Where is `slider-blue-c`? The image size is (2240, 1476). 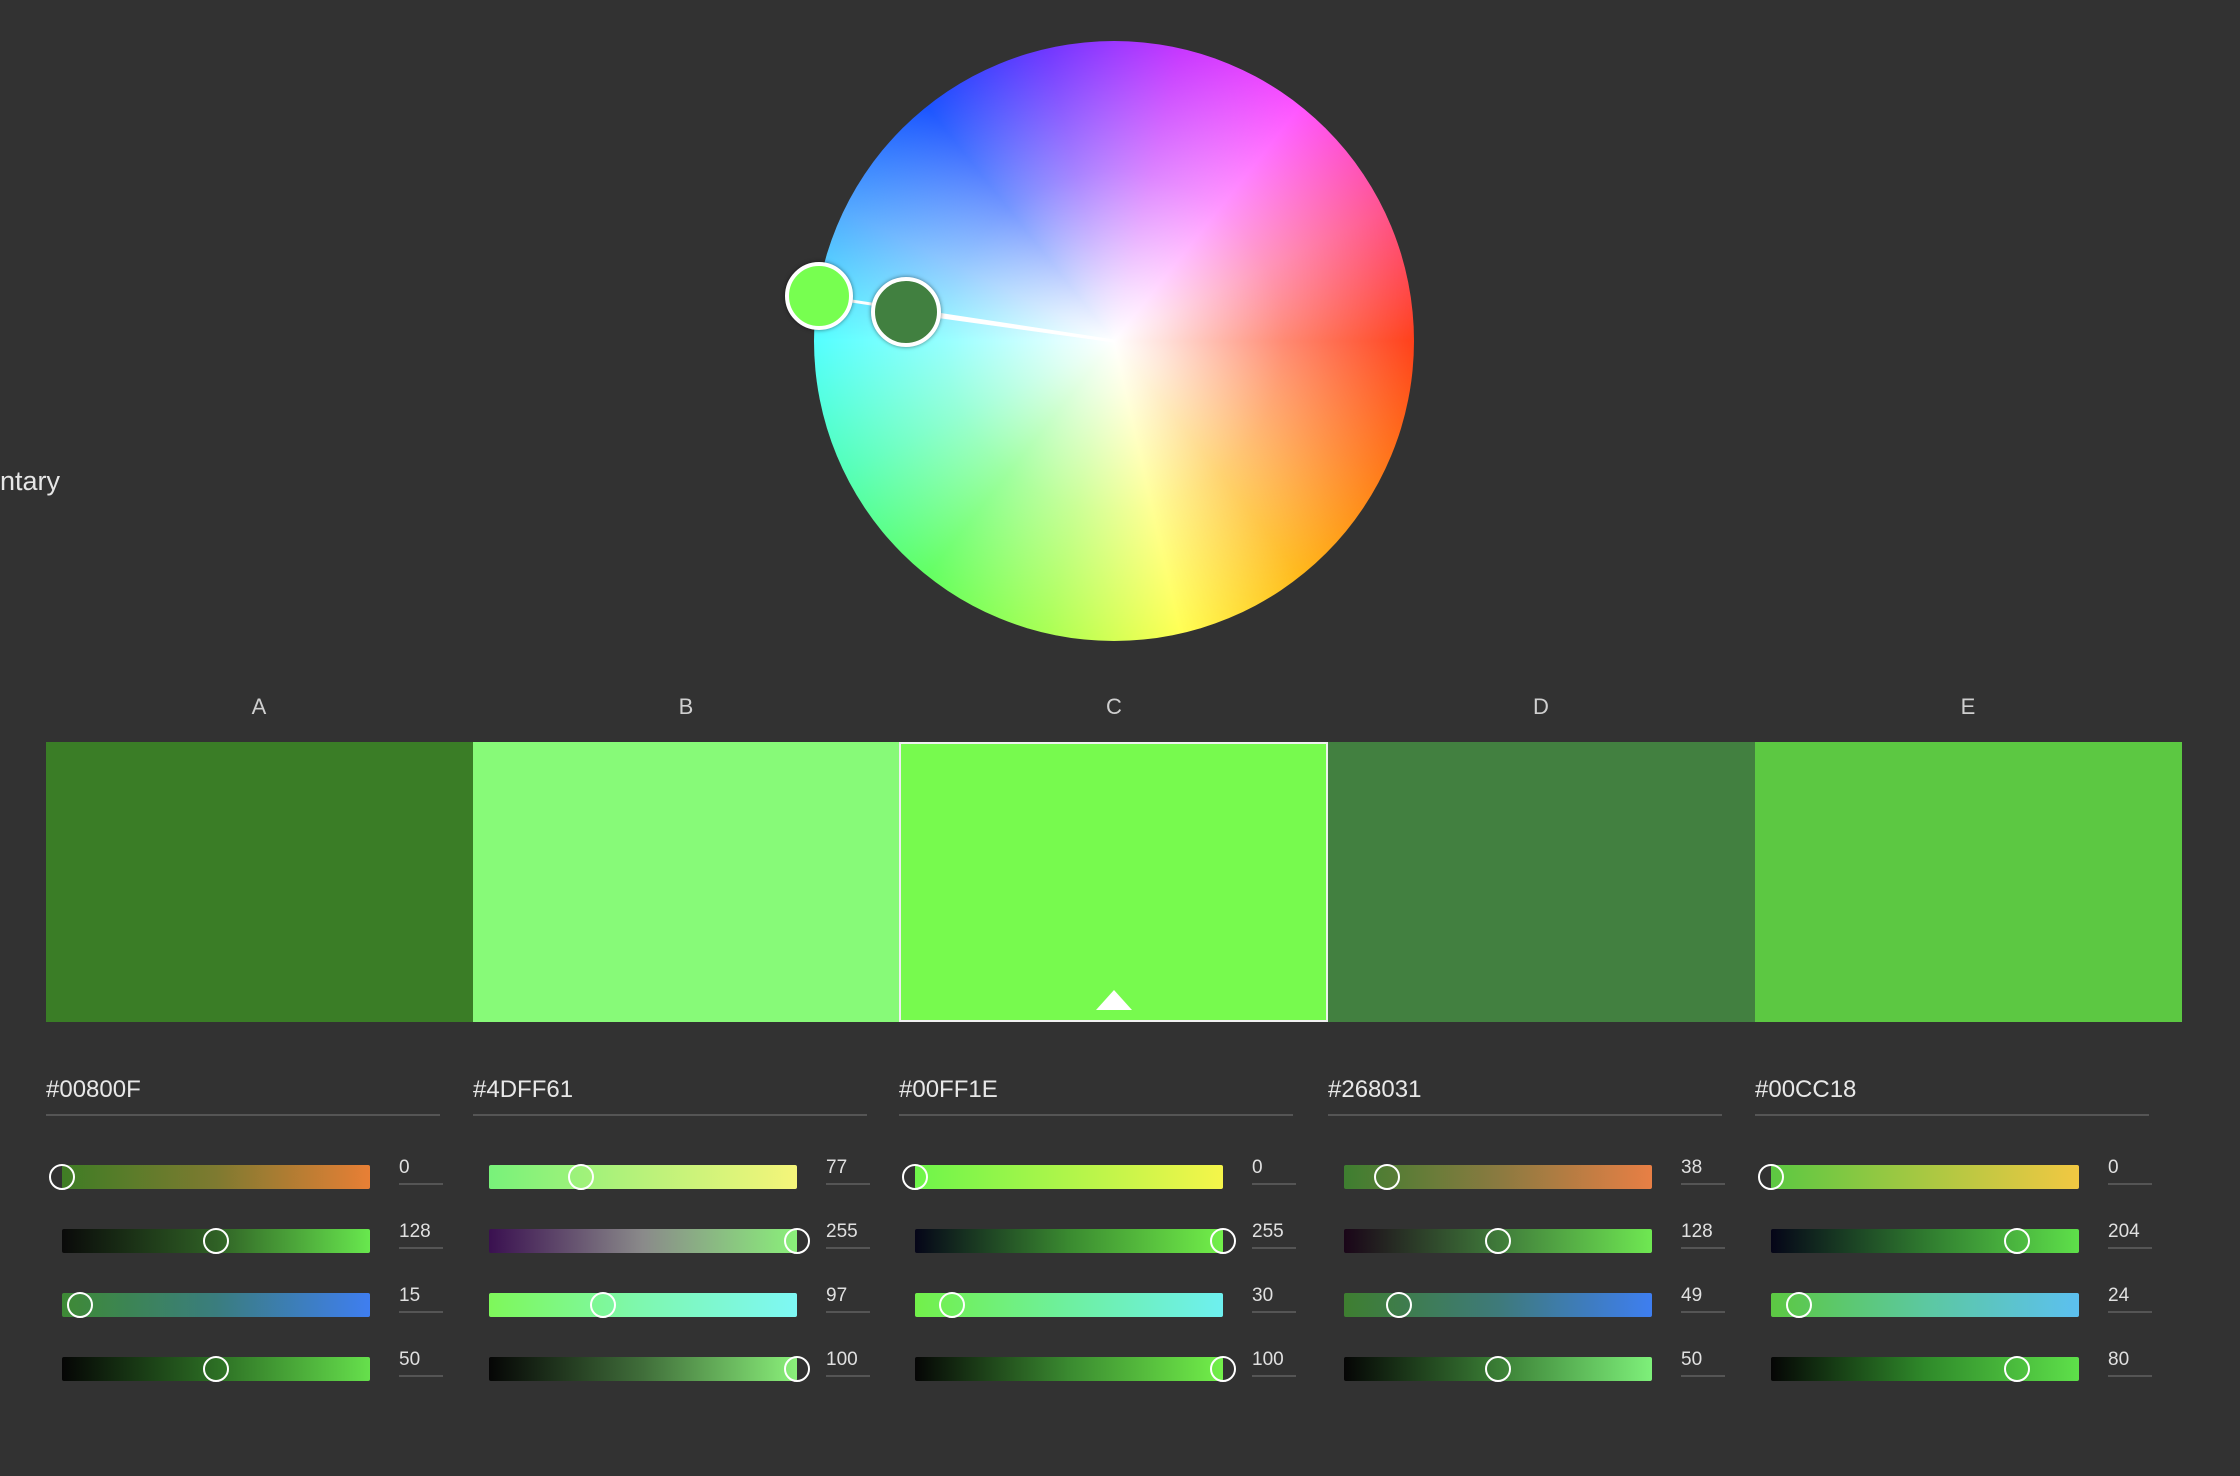
slider-blue-c is located at coordinates (1069, 1305).